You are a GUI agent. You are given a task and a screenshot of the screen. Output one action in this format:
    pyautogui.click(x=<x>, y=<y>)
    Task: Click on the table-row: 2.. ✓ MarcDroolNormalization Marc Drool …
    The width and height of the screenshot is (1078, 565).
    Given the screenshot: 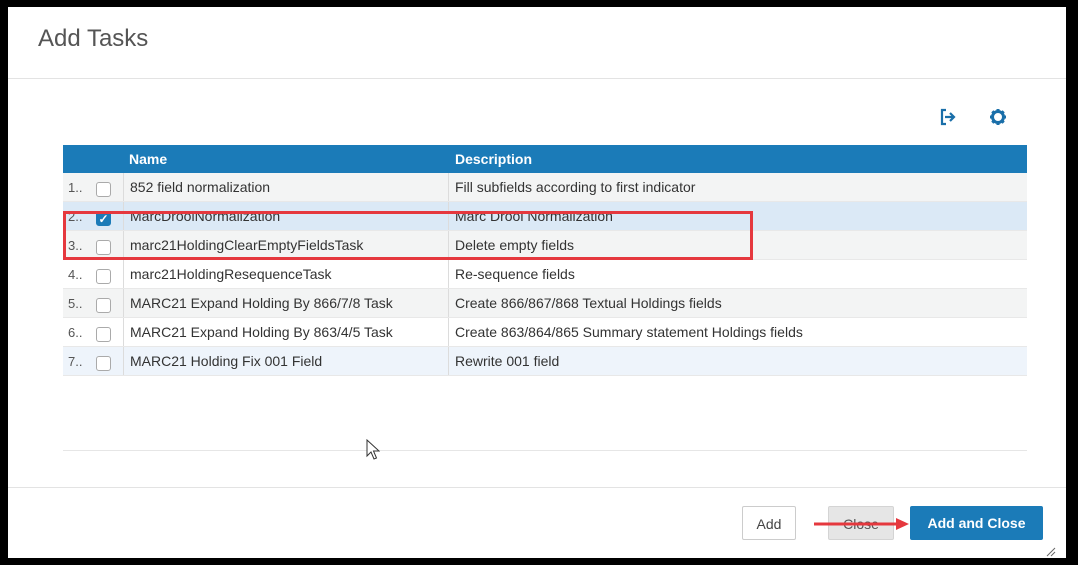 What is the action you would take?
    pyautogui.click(x=545, y=216)
    